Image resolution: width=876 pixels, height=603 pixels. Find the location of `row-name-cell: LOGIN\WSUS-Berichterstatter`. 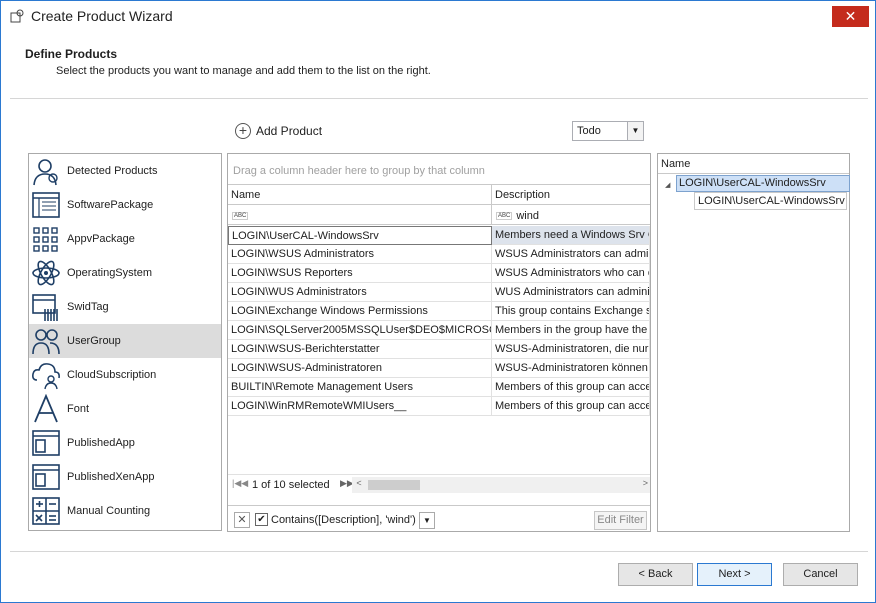

row-name-cell: LOGIN\WSUS-Berichterstatter is located at coordinates (360, 349).